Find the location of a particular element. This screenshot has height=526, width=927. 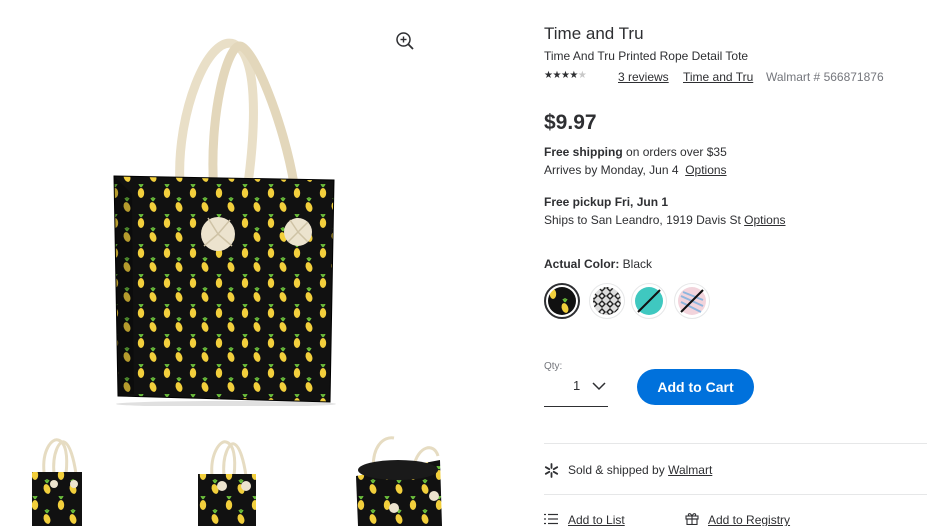

sku-number: Walmart # 566871876 is located at coordinates (825, 77).